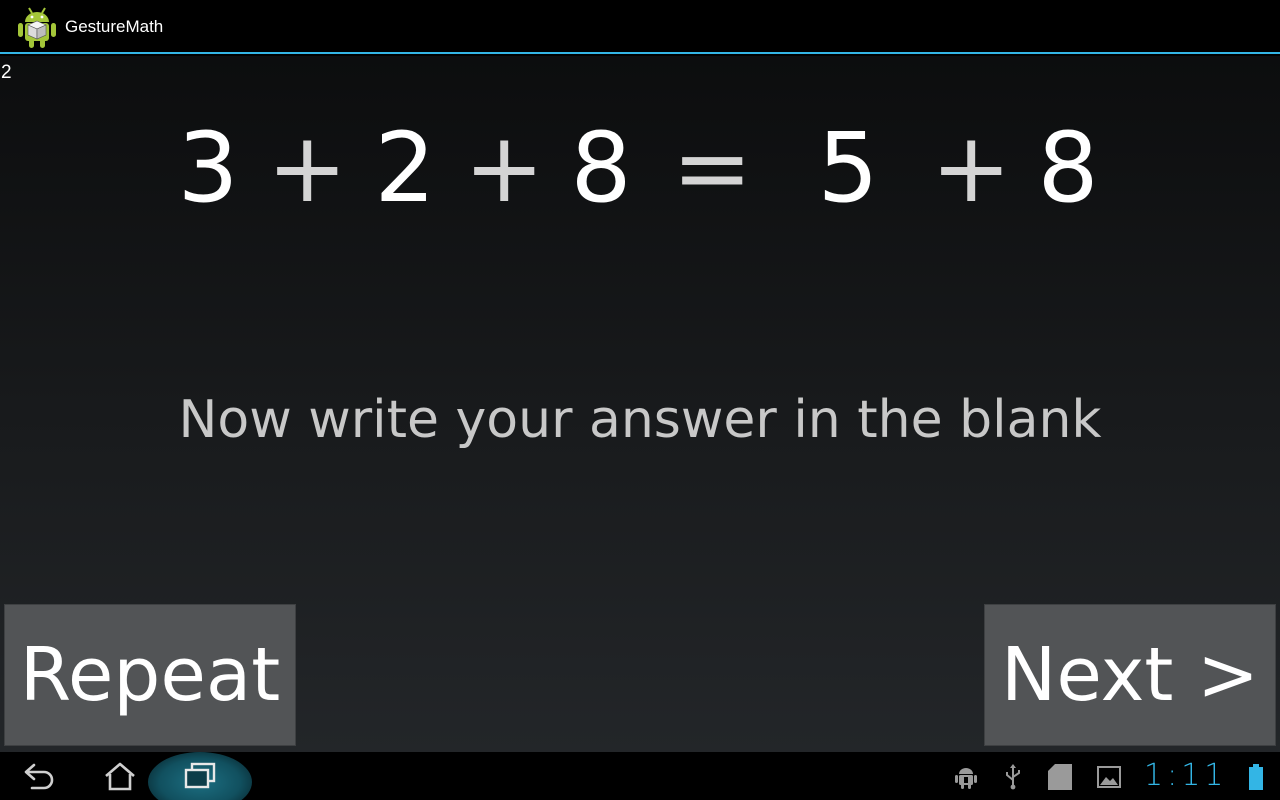  I want to click on battery-icon, so click(1256, 777).